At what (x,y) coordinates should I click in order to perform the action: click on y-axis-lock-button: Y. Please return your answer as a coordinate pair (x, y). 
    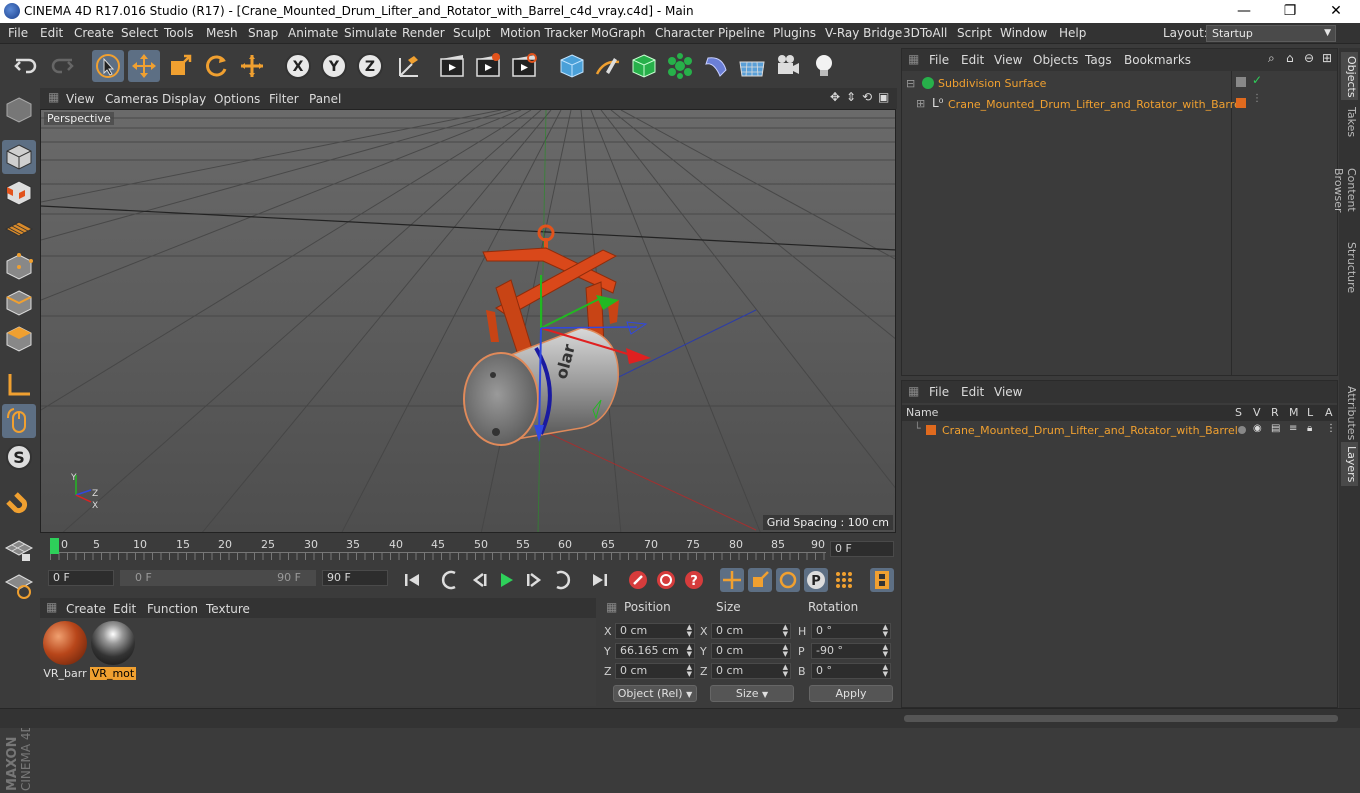
    Looking at the image, I should click on (334, 66).